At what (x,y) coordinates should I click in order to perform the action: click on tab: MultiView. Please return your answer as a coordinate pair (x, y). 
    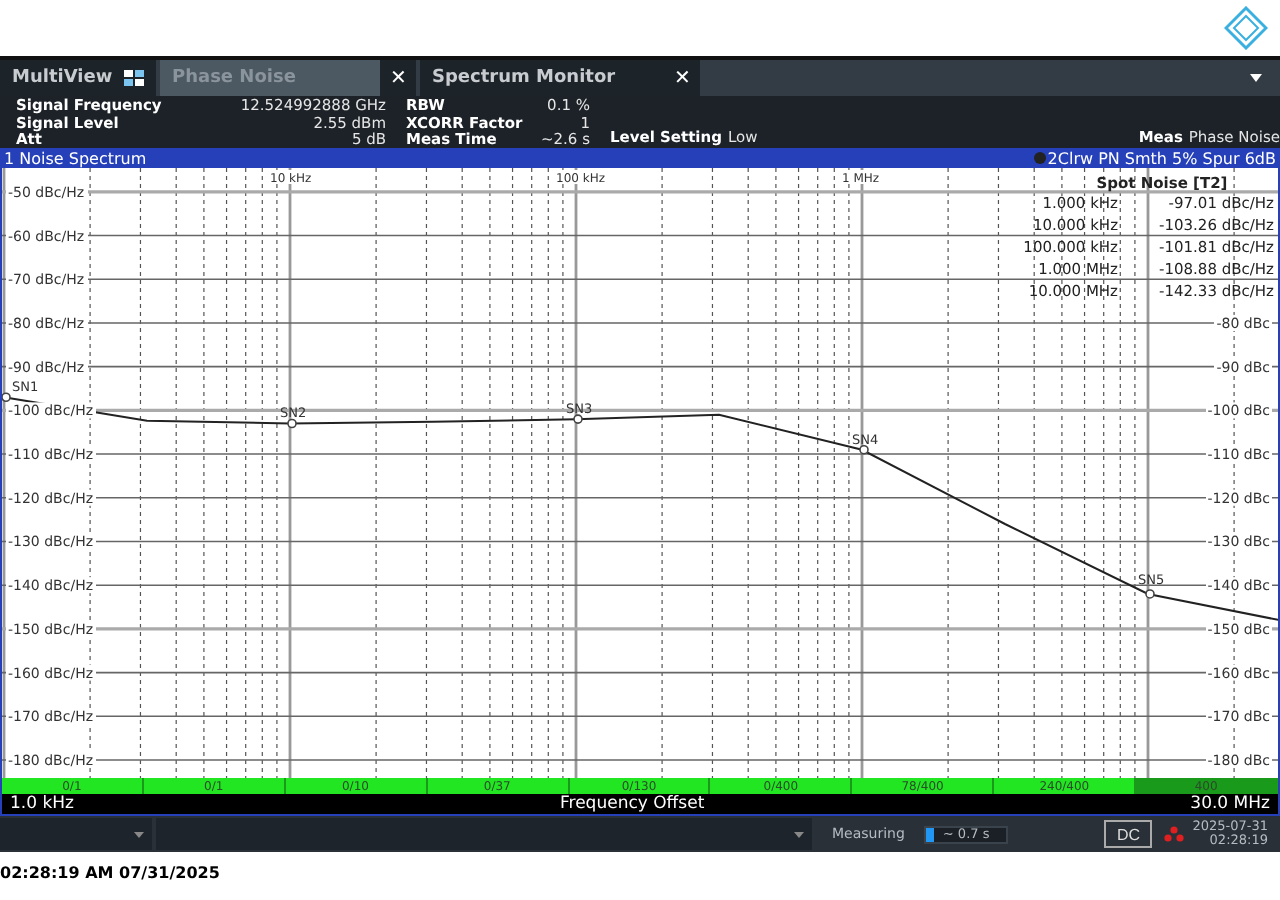
    Looking at the image, I should click on (78, 78).